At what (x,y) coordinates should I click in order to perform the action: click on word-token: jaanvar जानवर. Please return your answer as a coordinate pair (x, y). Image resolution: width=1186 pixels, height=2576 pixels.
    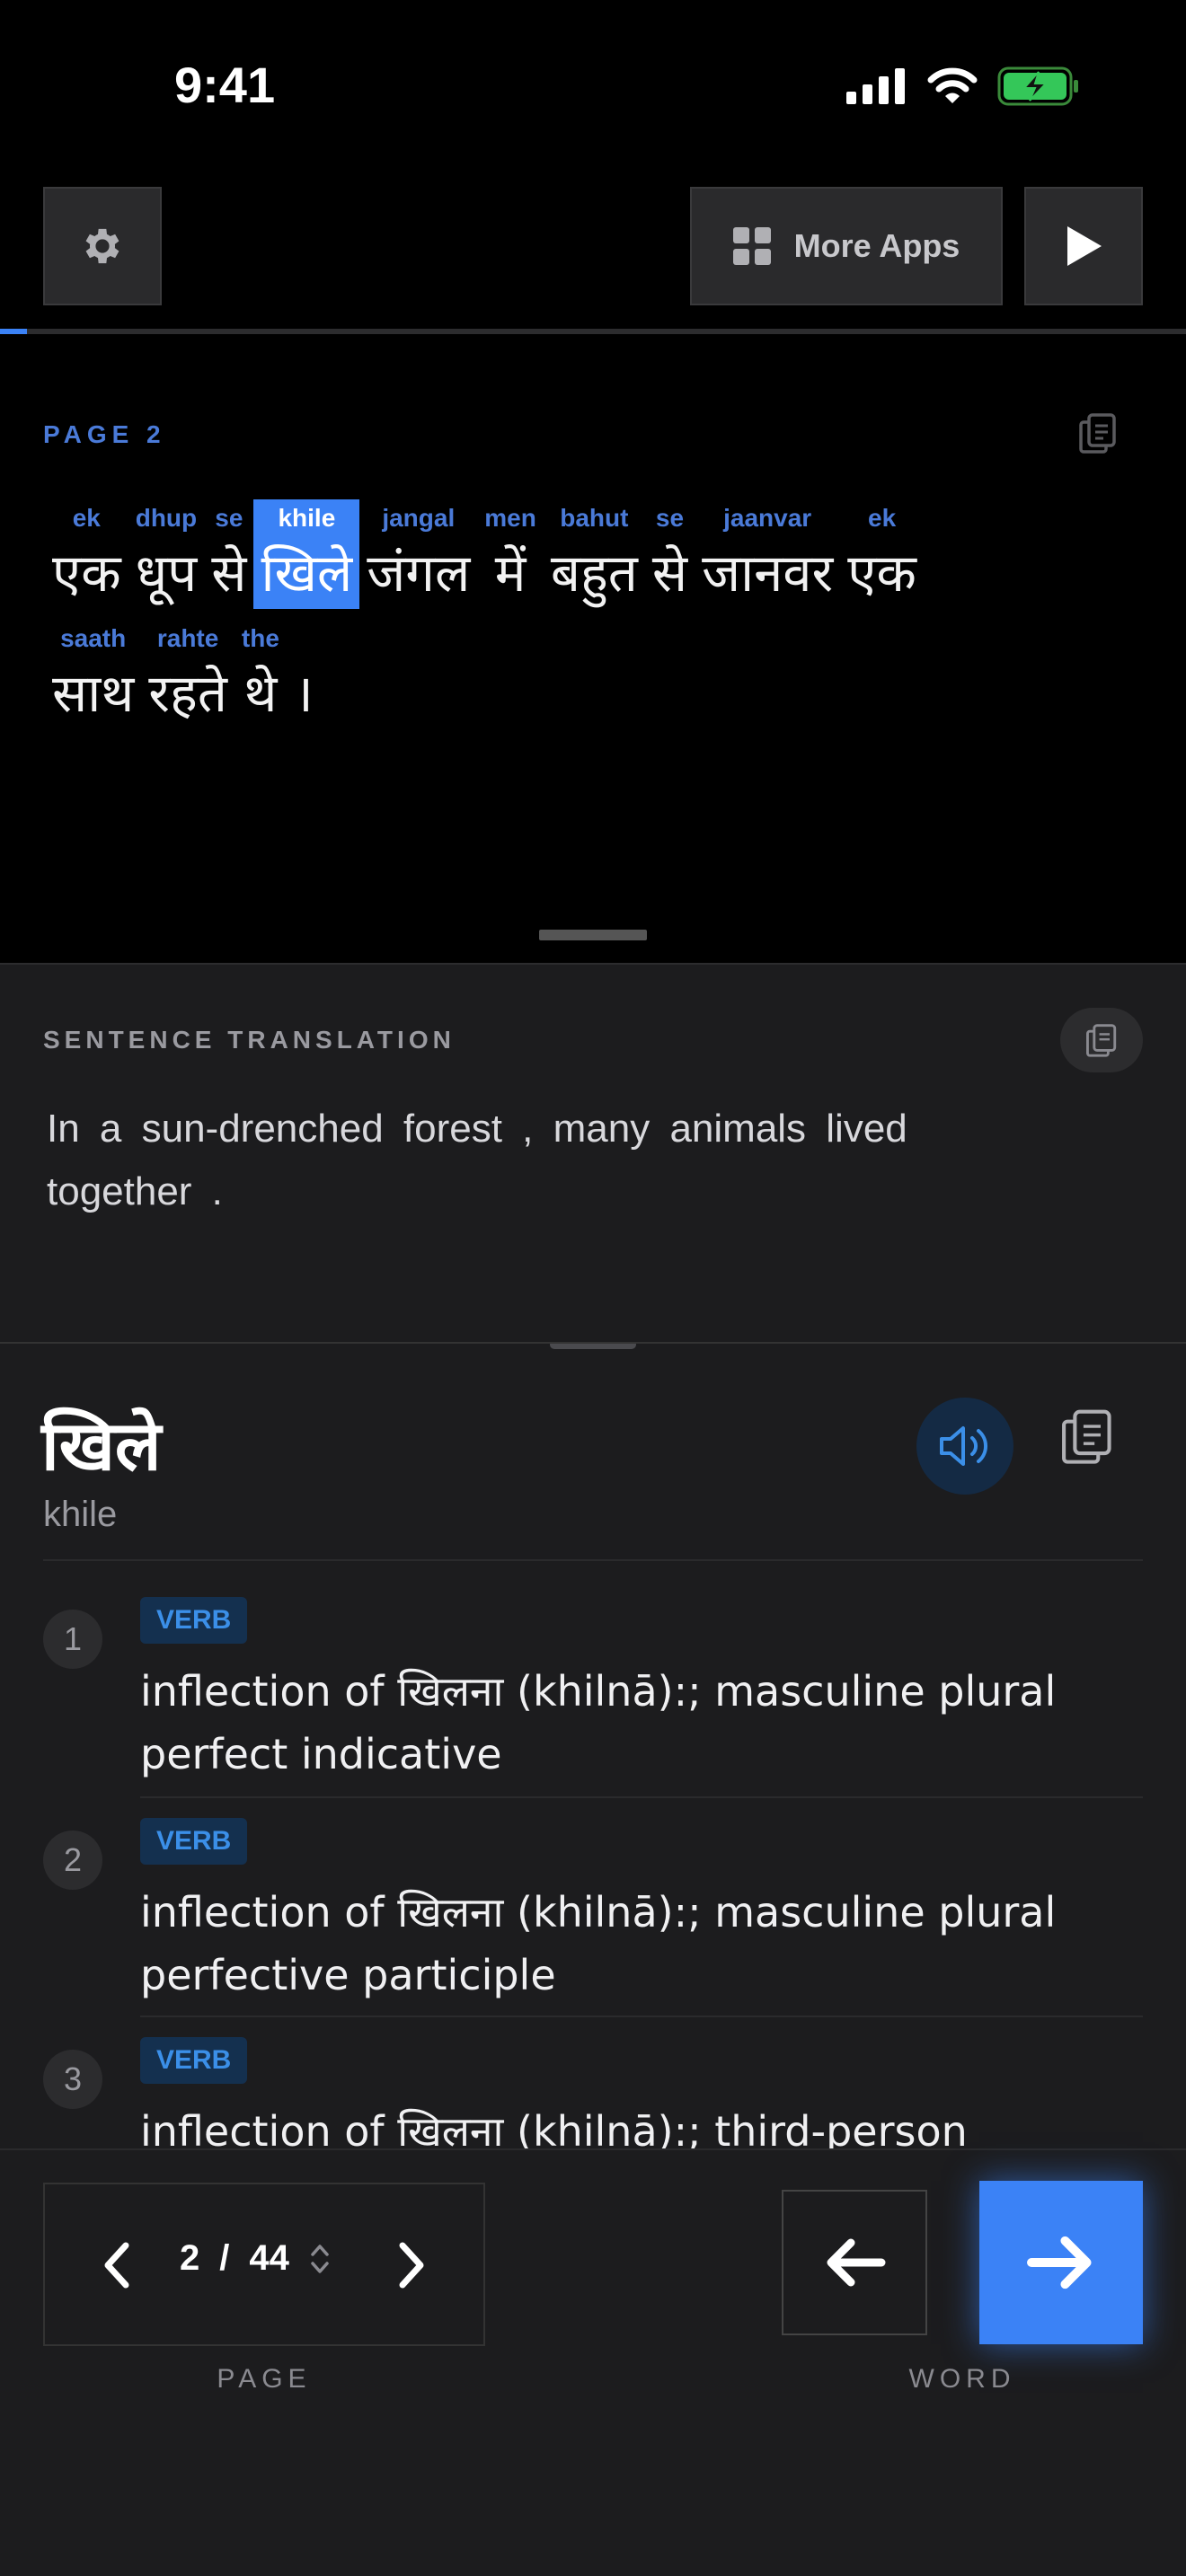
    Looking at the image, I should click on (767, 554).